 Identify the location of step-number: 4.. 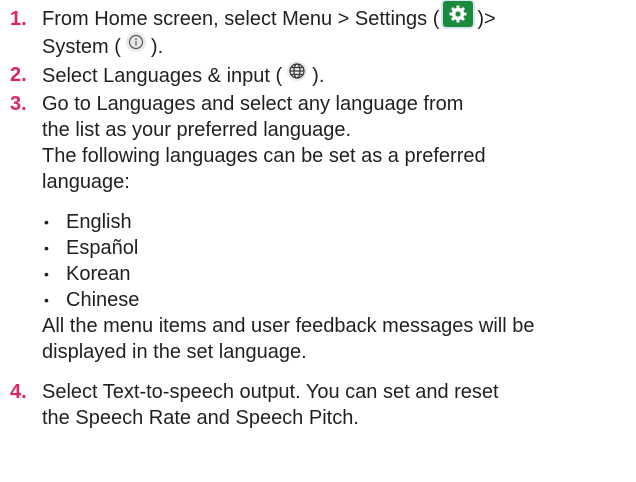
(18, 391).